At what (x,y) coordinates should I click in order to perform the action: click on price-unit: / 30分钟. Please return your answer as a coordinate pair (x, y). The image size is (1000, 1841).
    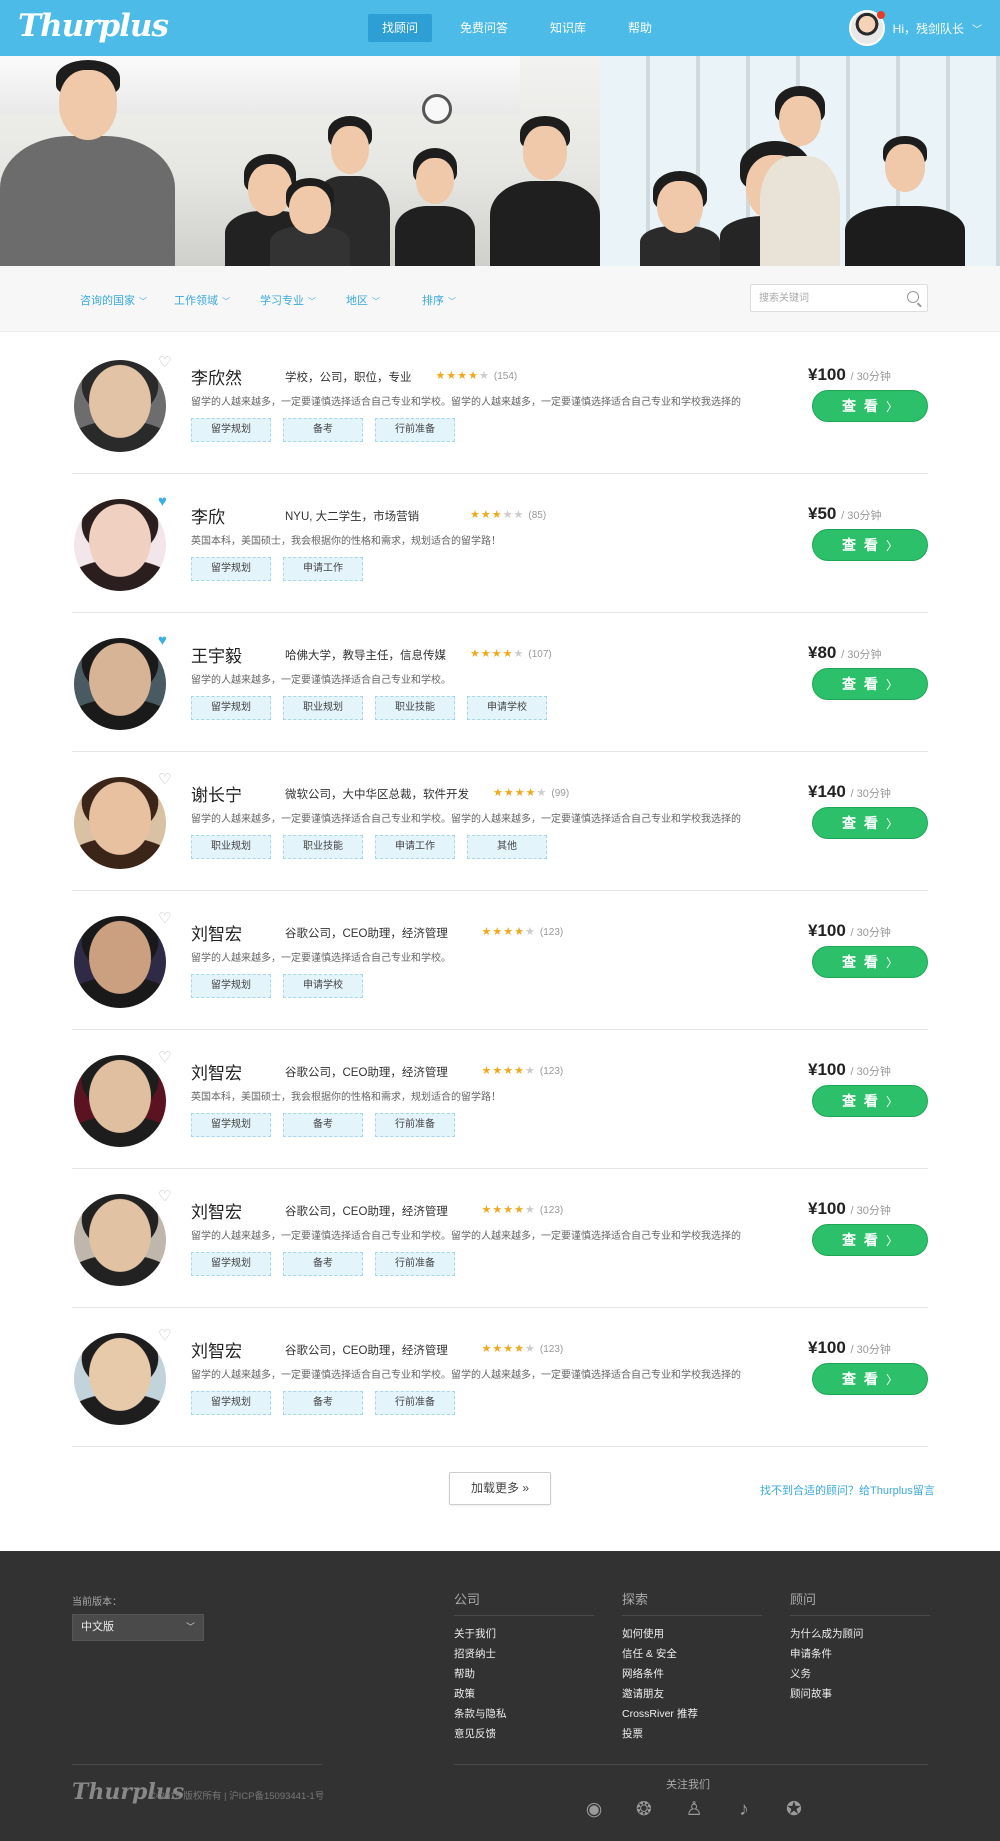
    Looking at the image, I should click on (861, 516).